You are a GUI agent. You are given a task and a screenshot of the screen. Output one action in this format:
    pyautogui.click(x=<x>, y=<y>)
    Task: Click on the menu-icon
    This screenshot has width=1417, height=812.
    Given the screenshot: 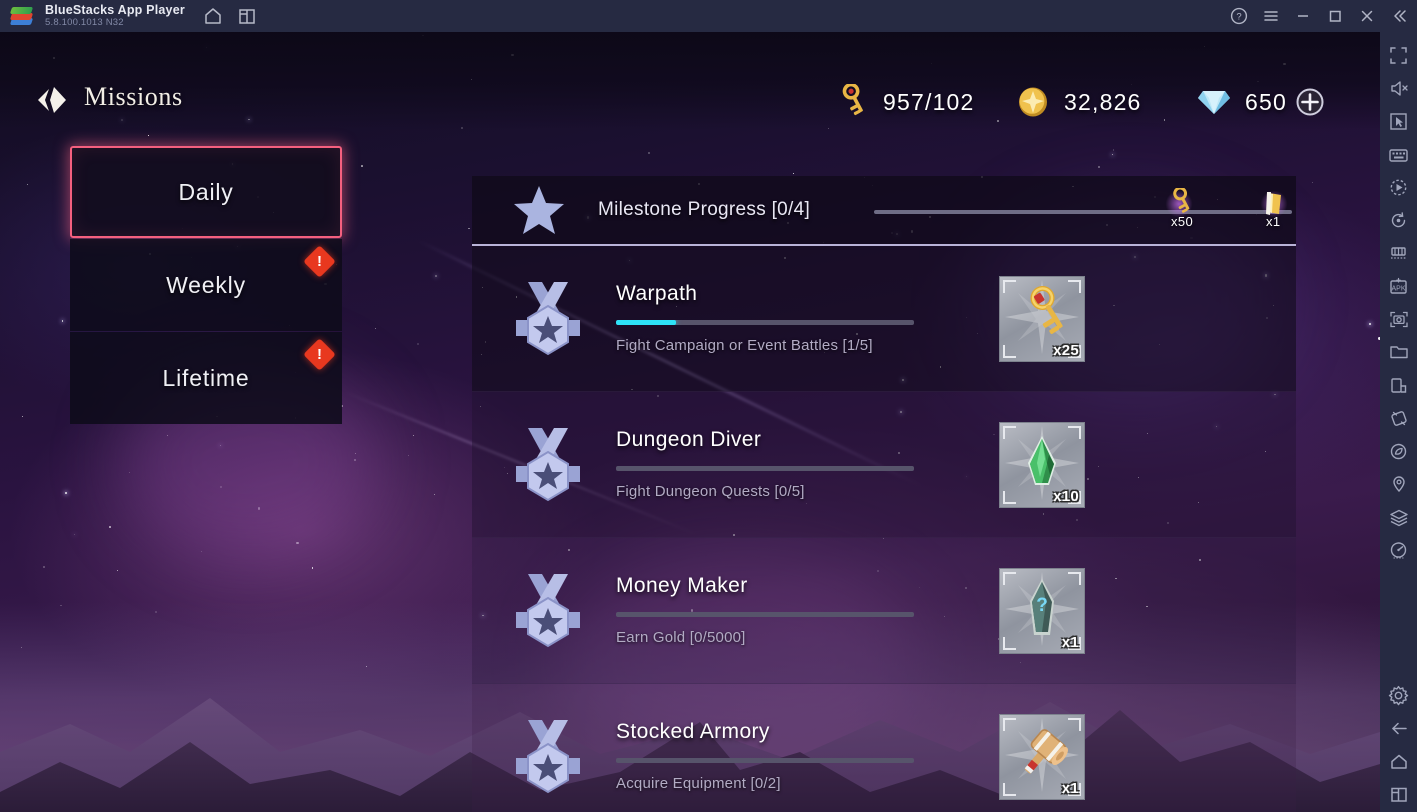 What is the action you would take?
    pyautogui.click(x=1271, y=16)
    